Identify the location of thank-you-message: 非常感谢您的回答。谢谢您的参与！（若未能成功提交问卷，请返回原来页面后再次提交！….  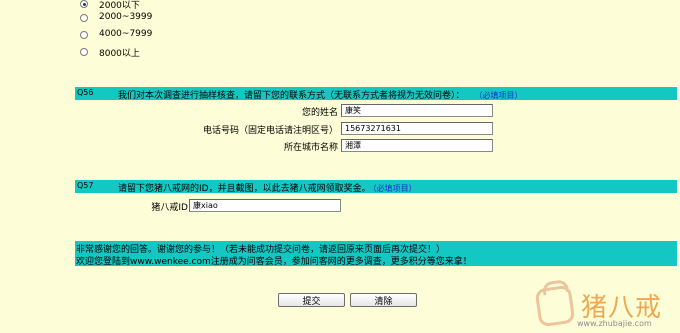
(376, 254).